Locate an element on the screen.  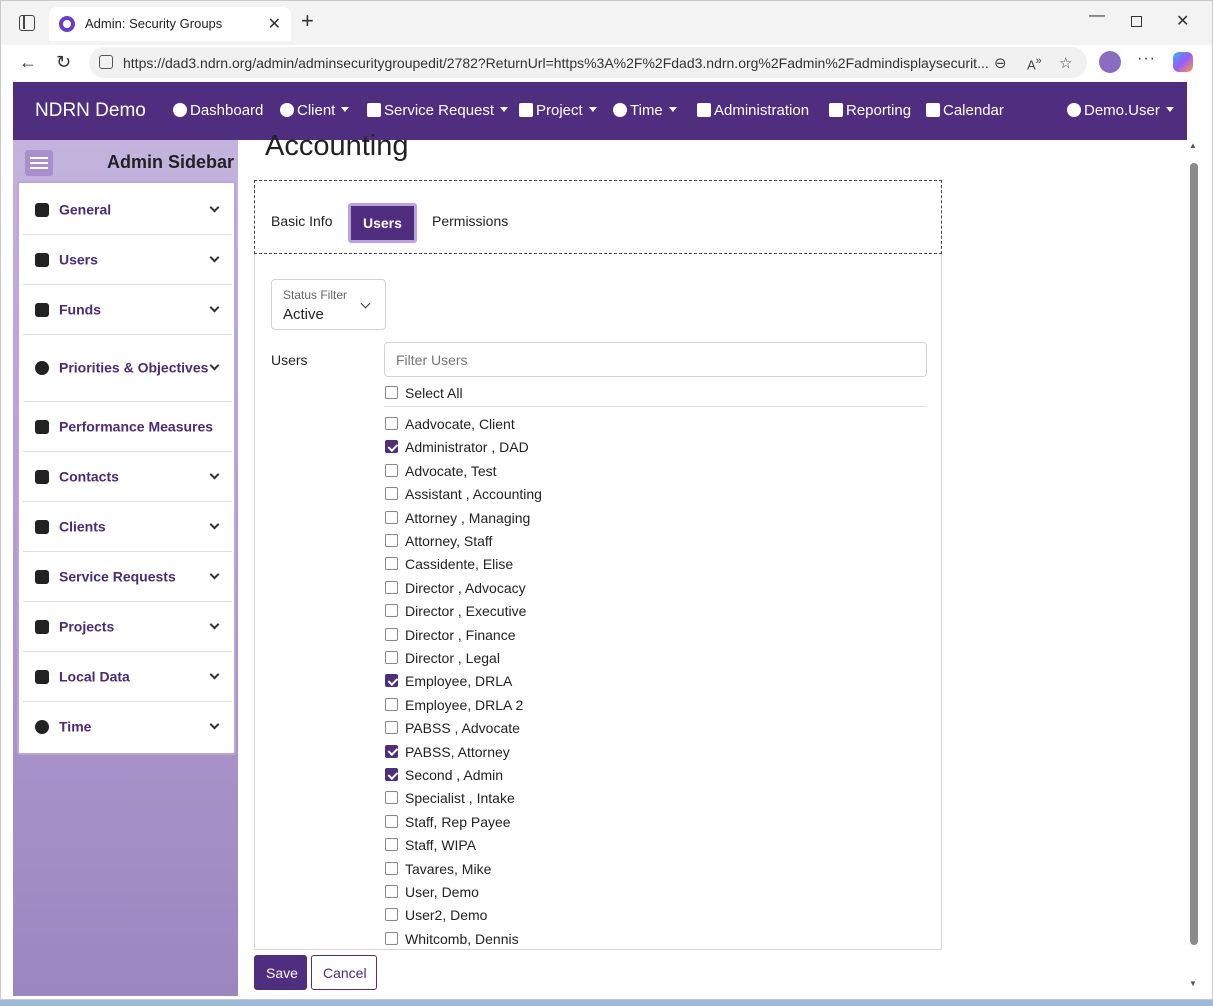
save-button: Save is located at coordinates (280, 972).